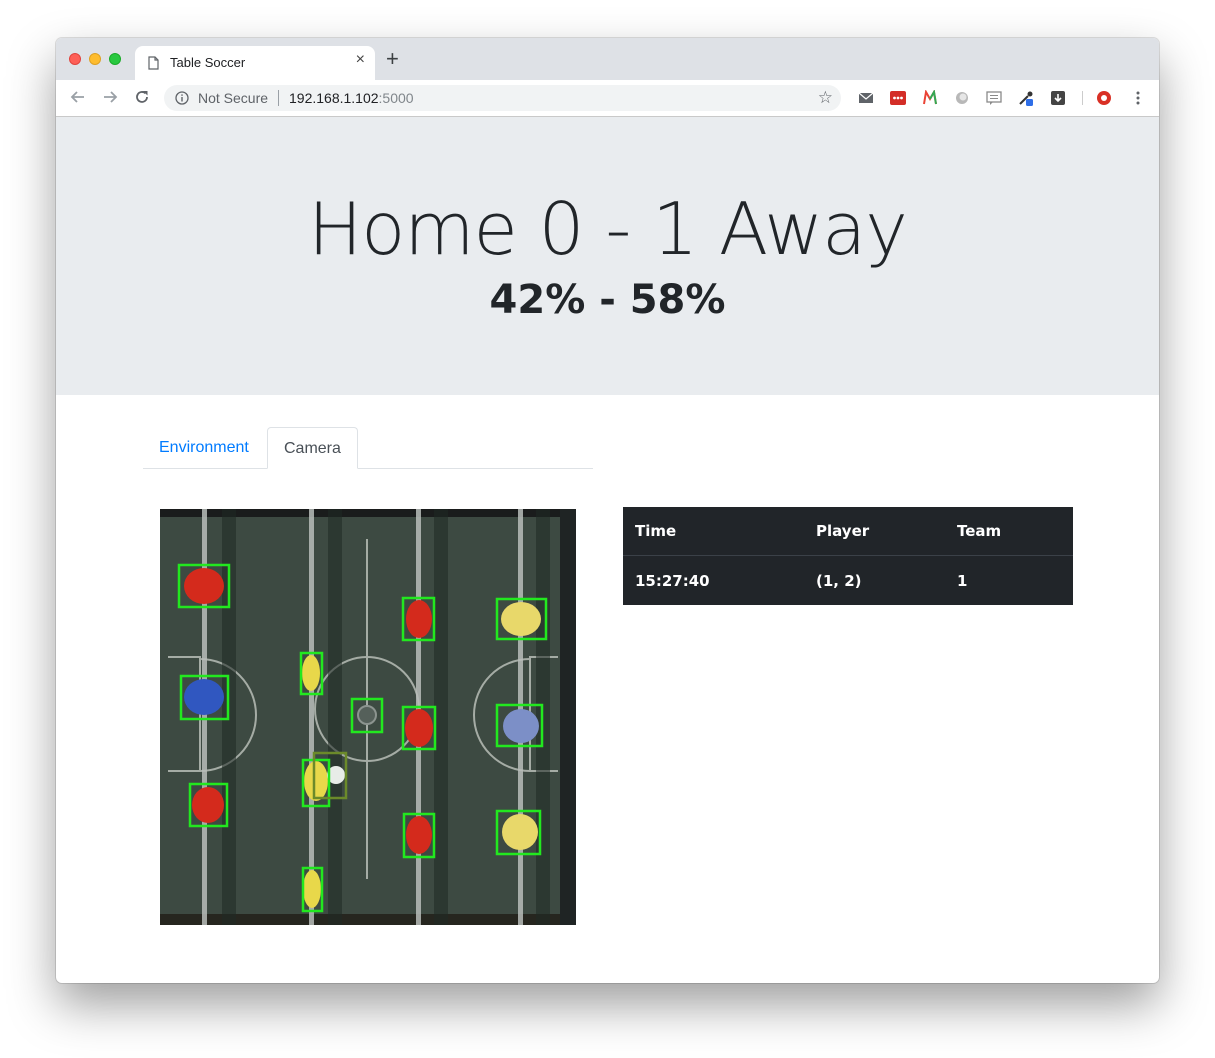 This screenshot has height=1058, width=1215. What do you see at coordinates (1026, 98) in the screenshot?
I see `eyedropper-extension-icon` at bounding box center [1026, 98].